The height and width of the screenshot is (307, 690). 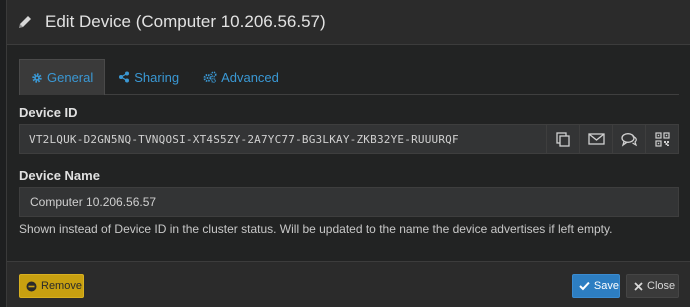 What do you see at coordinates (59, 175) in the screenshot?
I see `device-name-label: Device Name` at bounding box center [59, 175].